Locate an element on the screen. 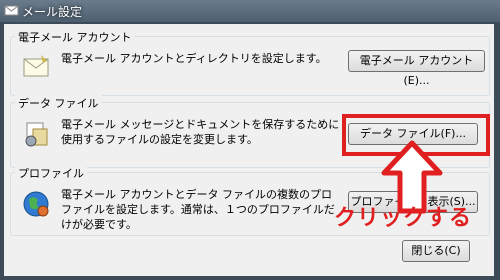  account-description: 電子メール アカウントとディレクトリを設定します。 is located at coordinates (194, 58).